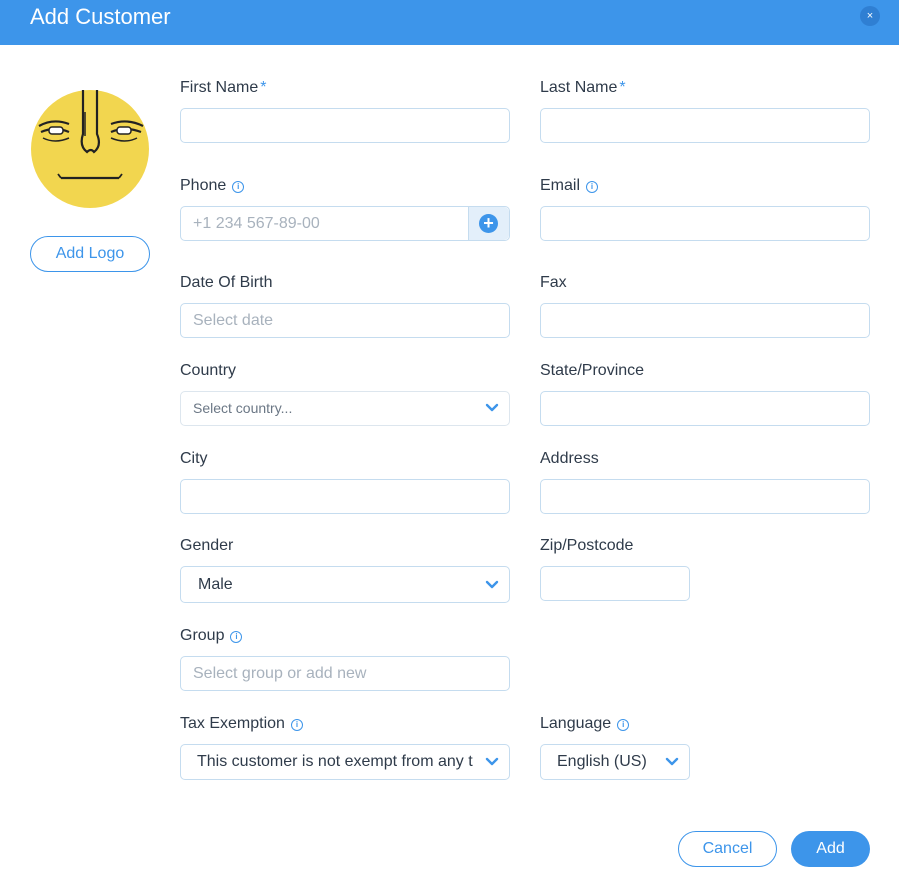 Image resolution: width=899 pixels, height=882 pixels. I want to click on phone-label: Phone i, so click(212, 186).